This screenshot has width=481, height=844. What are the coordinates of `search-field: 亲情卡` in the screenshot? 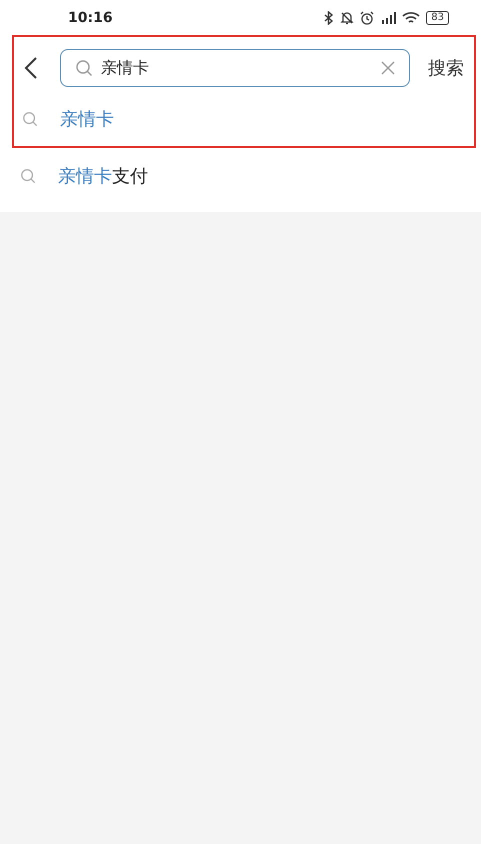 It's located at (235, 68).